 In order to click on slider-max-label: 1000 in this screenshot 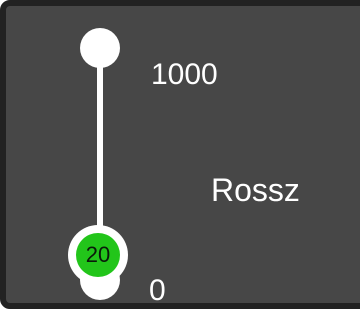, I will do `click(184, 74)`.